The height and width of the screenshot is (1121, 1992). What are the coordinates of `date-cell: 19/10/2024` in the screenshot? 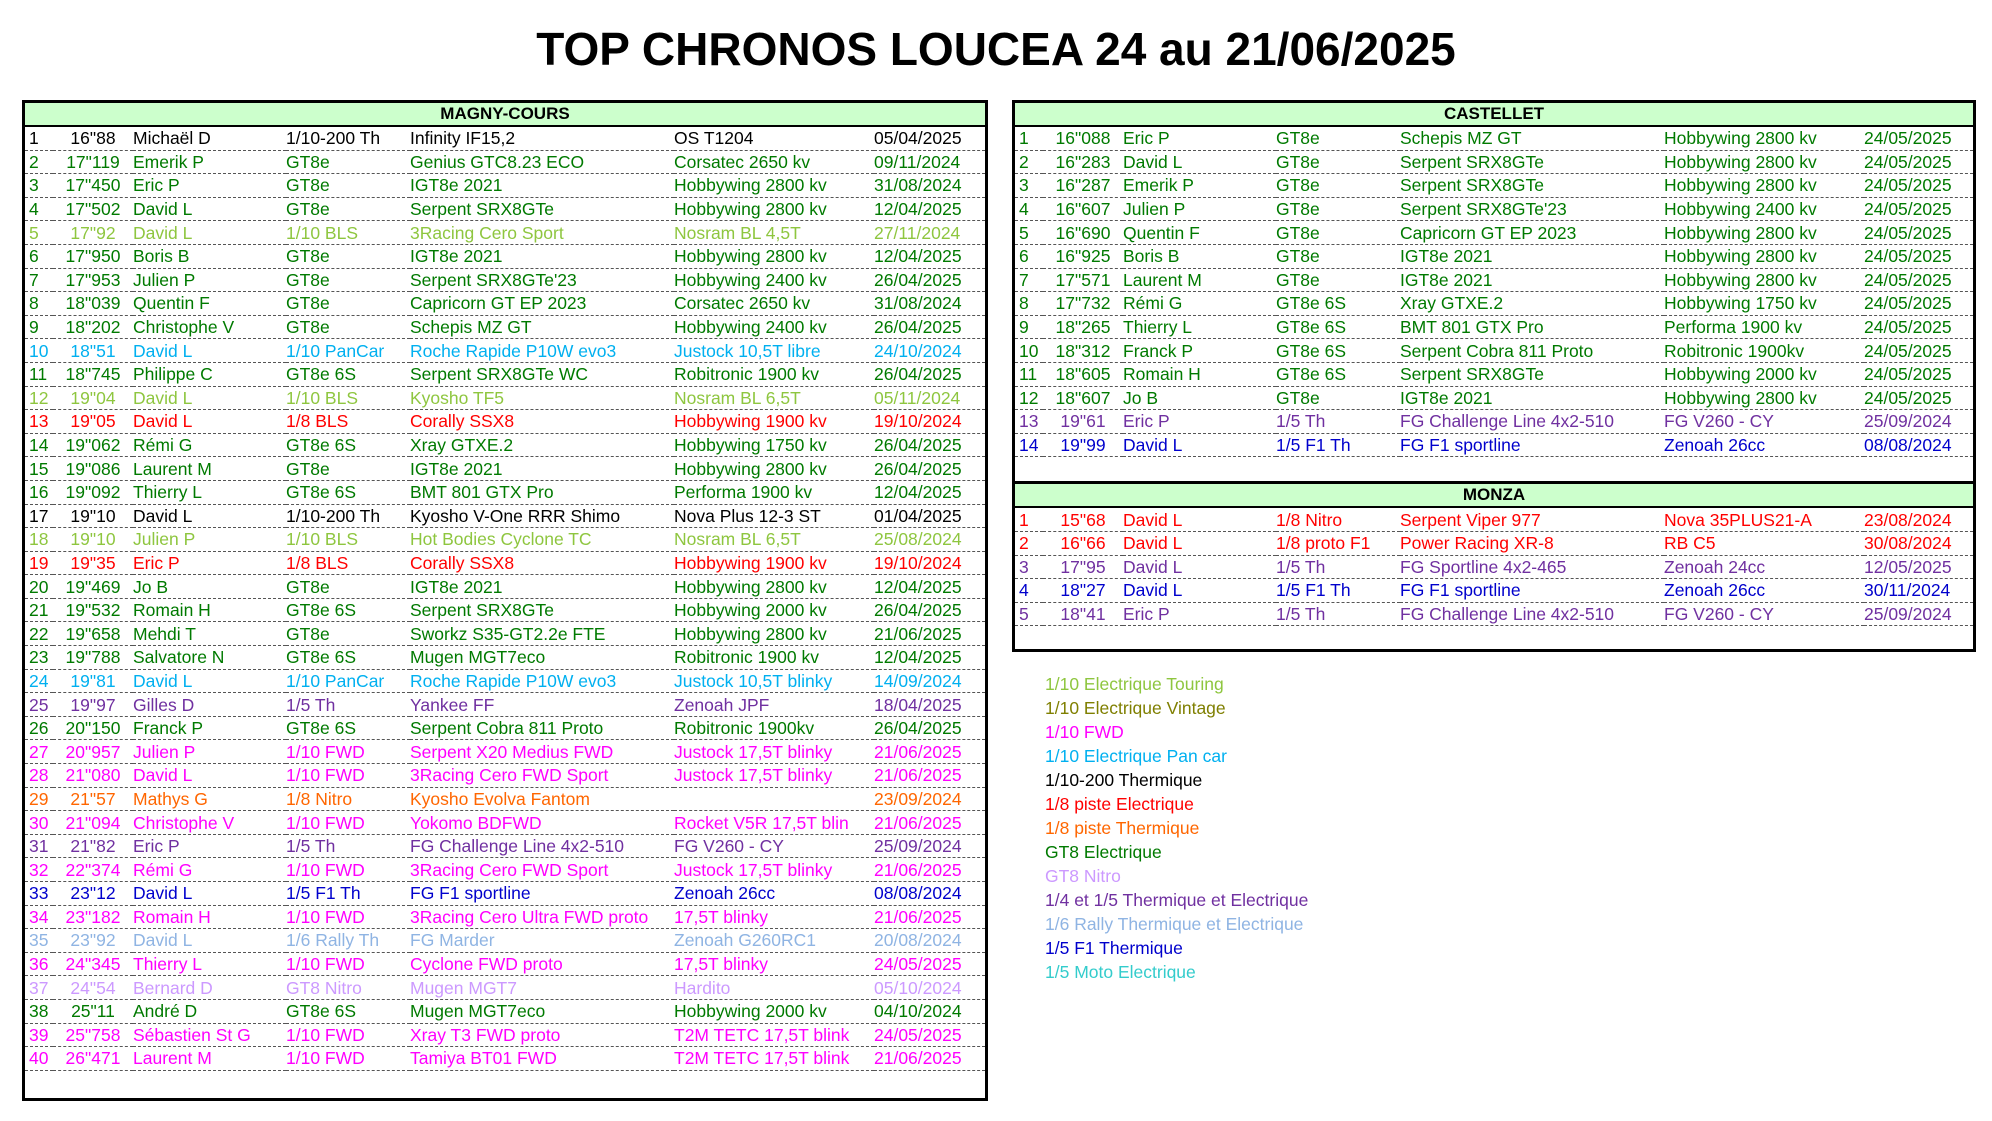 It's located at (929, 421).